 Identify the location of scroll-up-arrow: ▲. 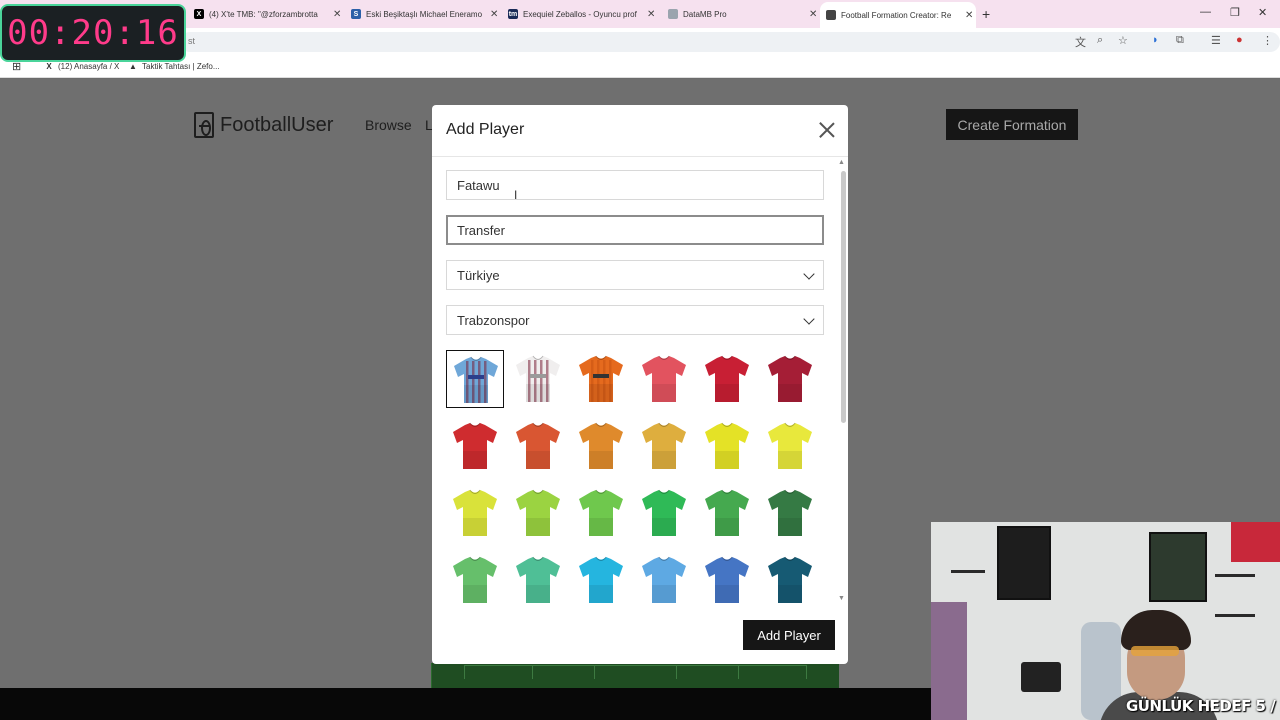
(841, 162).